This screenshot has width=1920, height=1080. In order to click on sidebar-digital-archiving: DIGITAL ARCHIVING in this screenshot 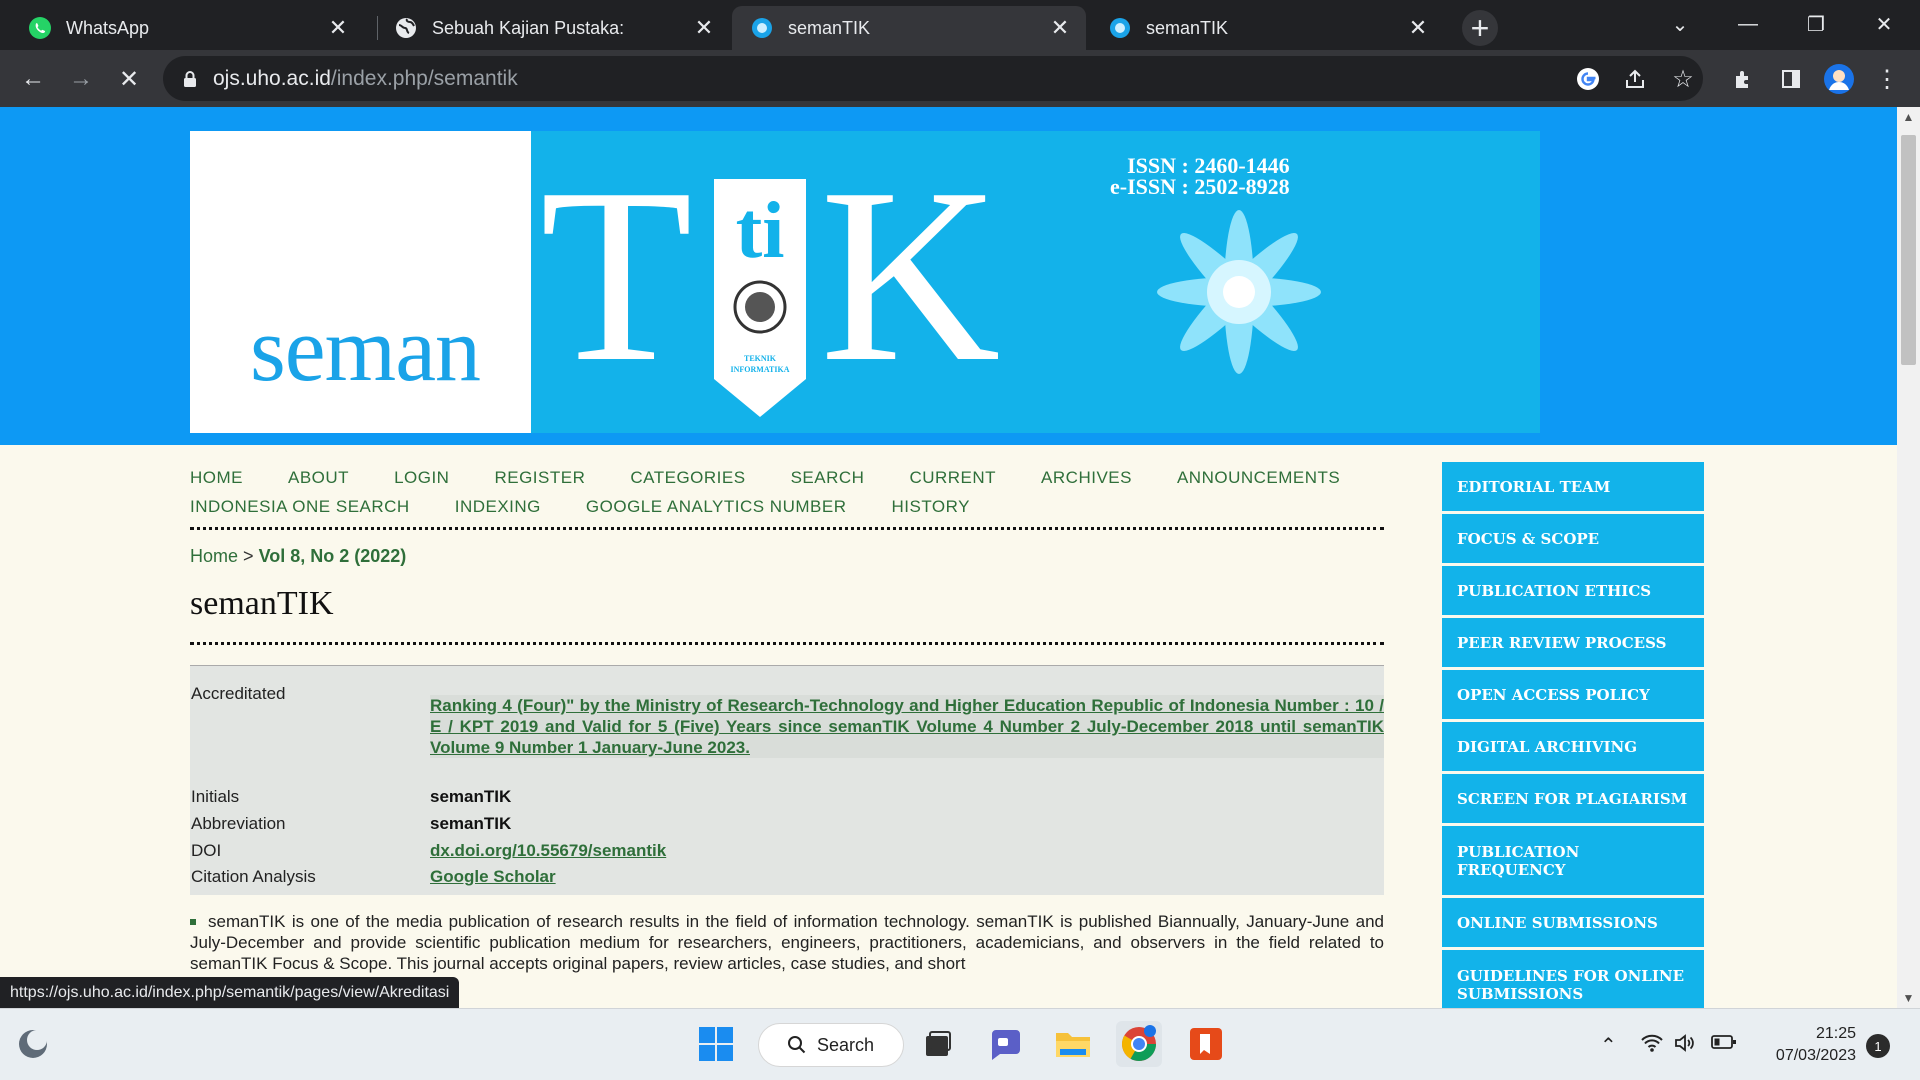, I will do `click(1573, 746)`.